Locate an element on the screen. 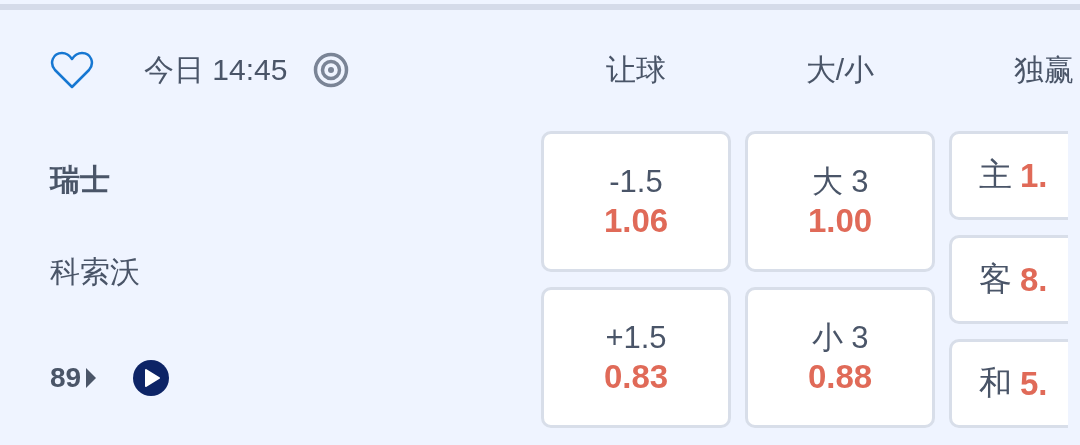 The width and height of the screenshot is (1080, 445). caret-icon is located at coordinates (91, 378).